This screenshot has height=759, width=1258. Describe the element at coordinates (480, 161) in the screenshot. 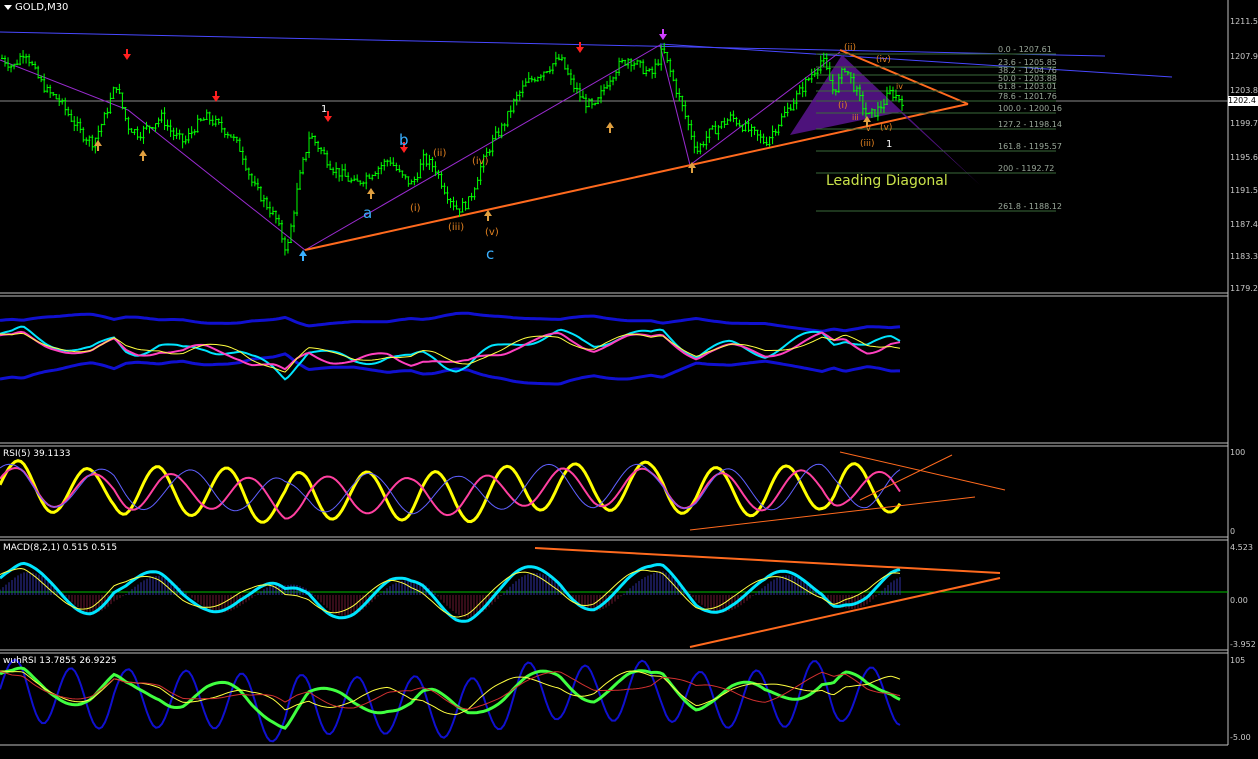

I see `wave-label-iv: (iv)` at that location.